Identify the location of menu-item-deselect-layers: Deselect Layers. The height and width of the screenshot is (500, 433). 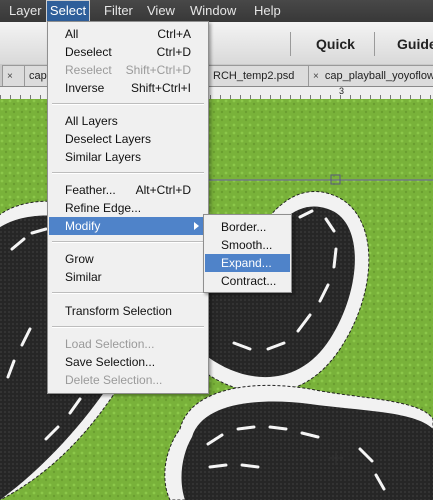
(128, 139).